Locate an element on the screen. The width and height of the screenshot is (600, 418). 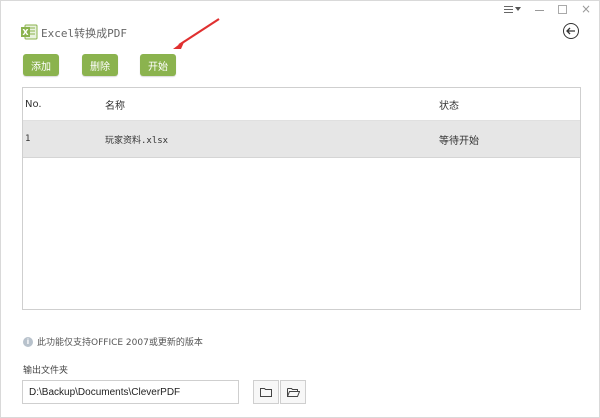
column-header-no: No. is located at coordinates (33, 104).